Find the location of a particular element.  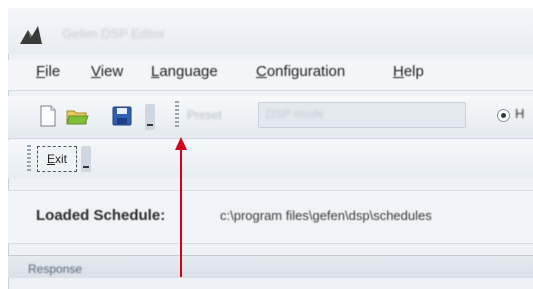

toolbar-overflow-dropdown is located at coordinates (150, 117).